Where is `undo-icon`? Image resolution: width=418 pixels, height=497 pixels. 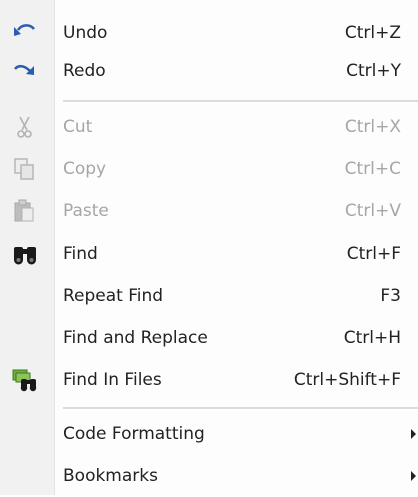
undo-icon is located at coordinates (25, 33).